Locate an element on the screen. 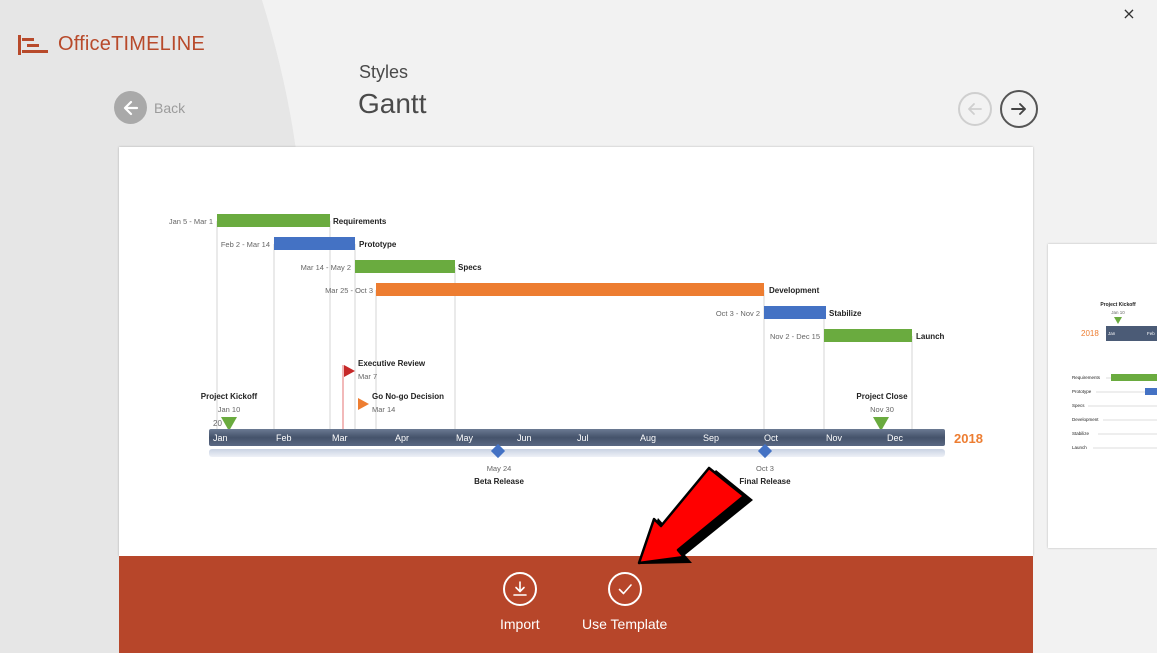 This screenshot has width=1157, height=653. next-style-button is located at coordinates (1019, 109).